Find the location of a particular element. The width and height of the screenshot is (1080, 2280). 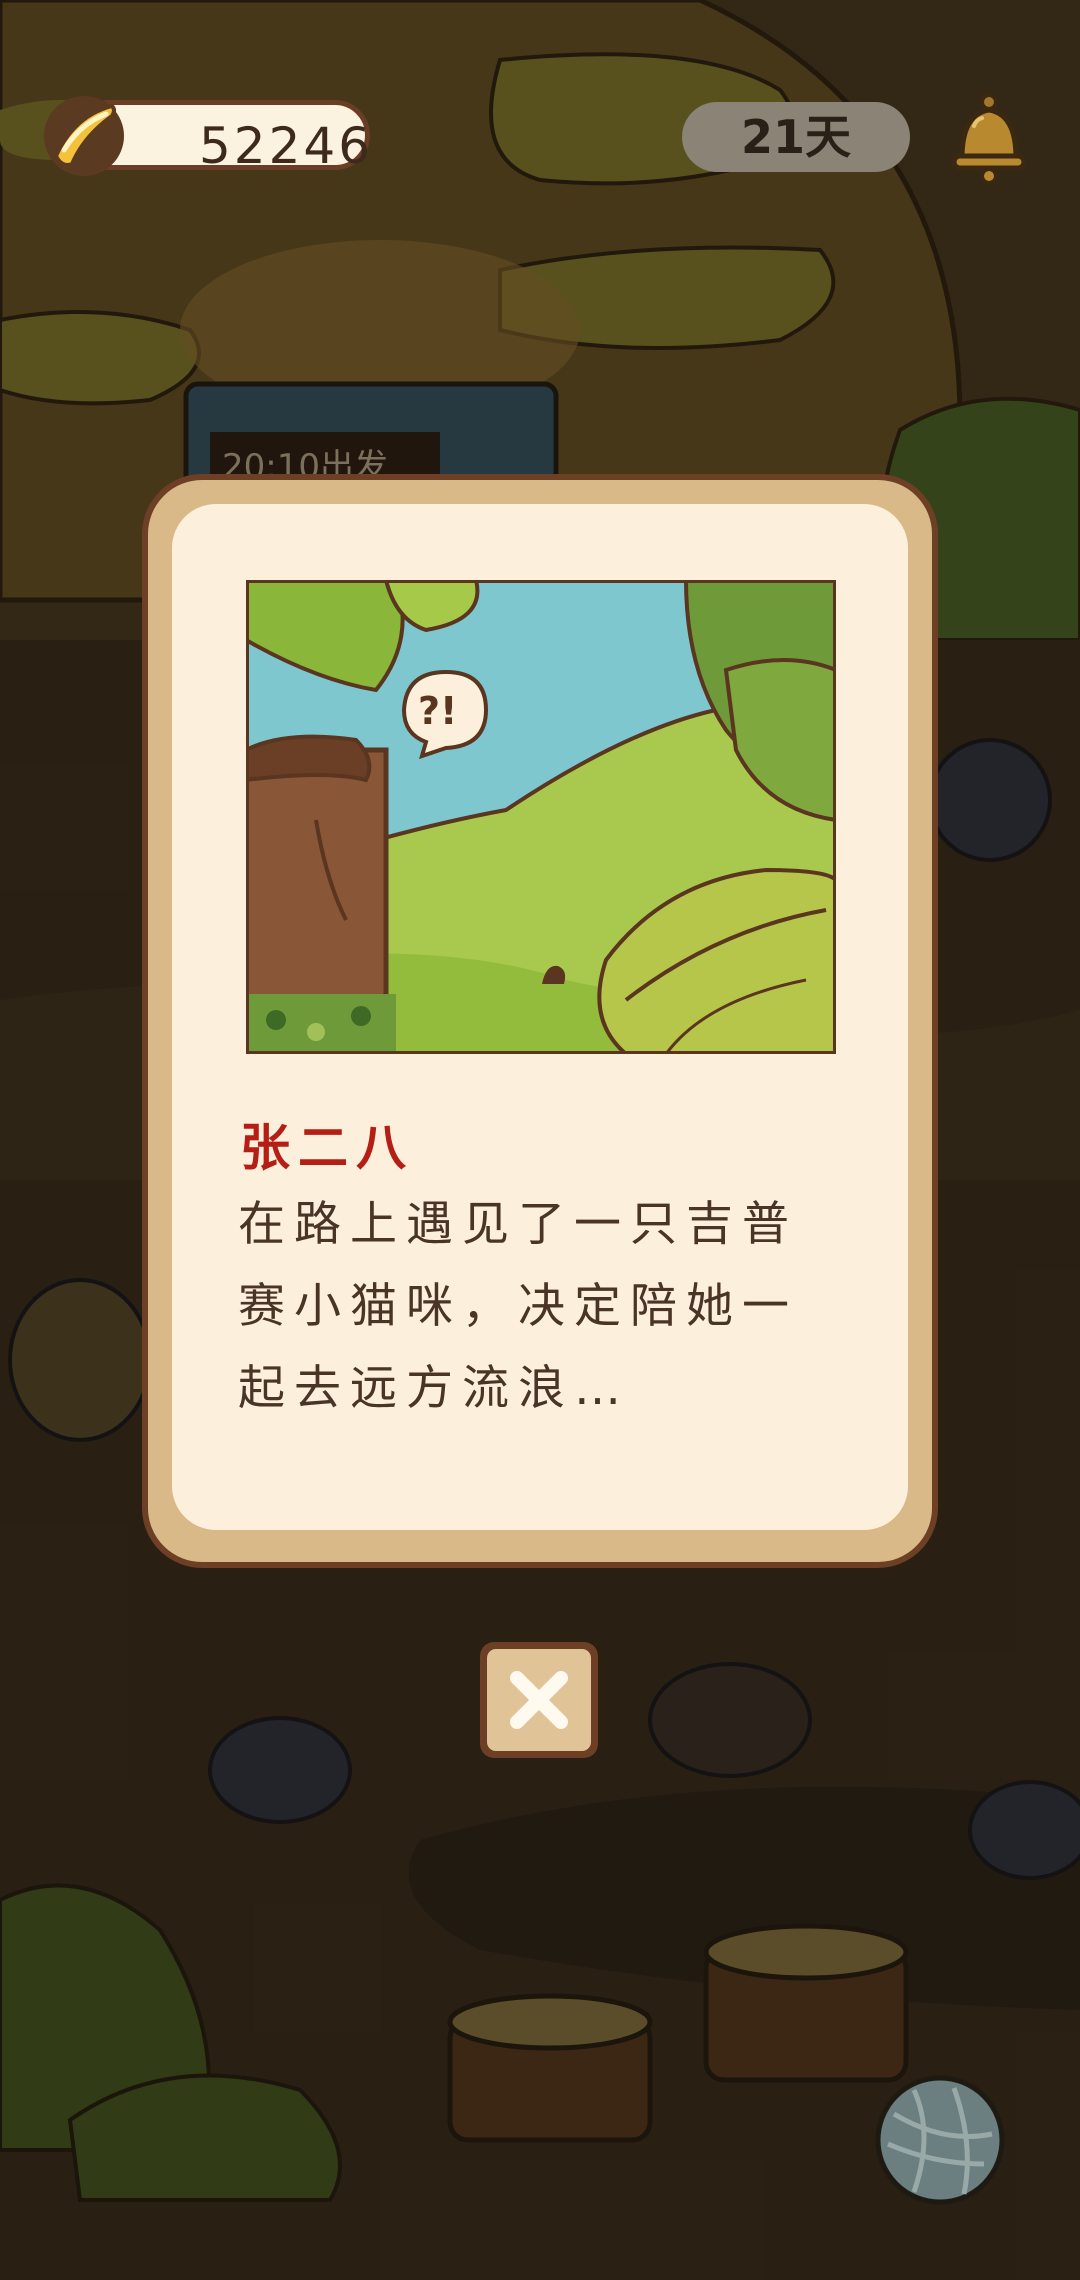

banana-counter: 52246 is located at coordinates (205, 136).